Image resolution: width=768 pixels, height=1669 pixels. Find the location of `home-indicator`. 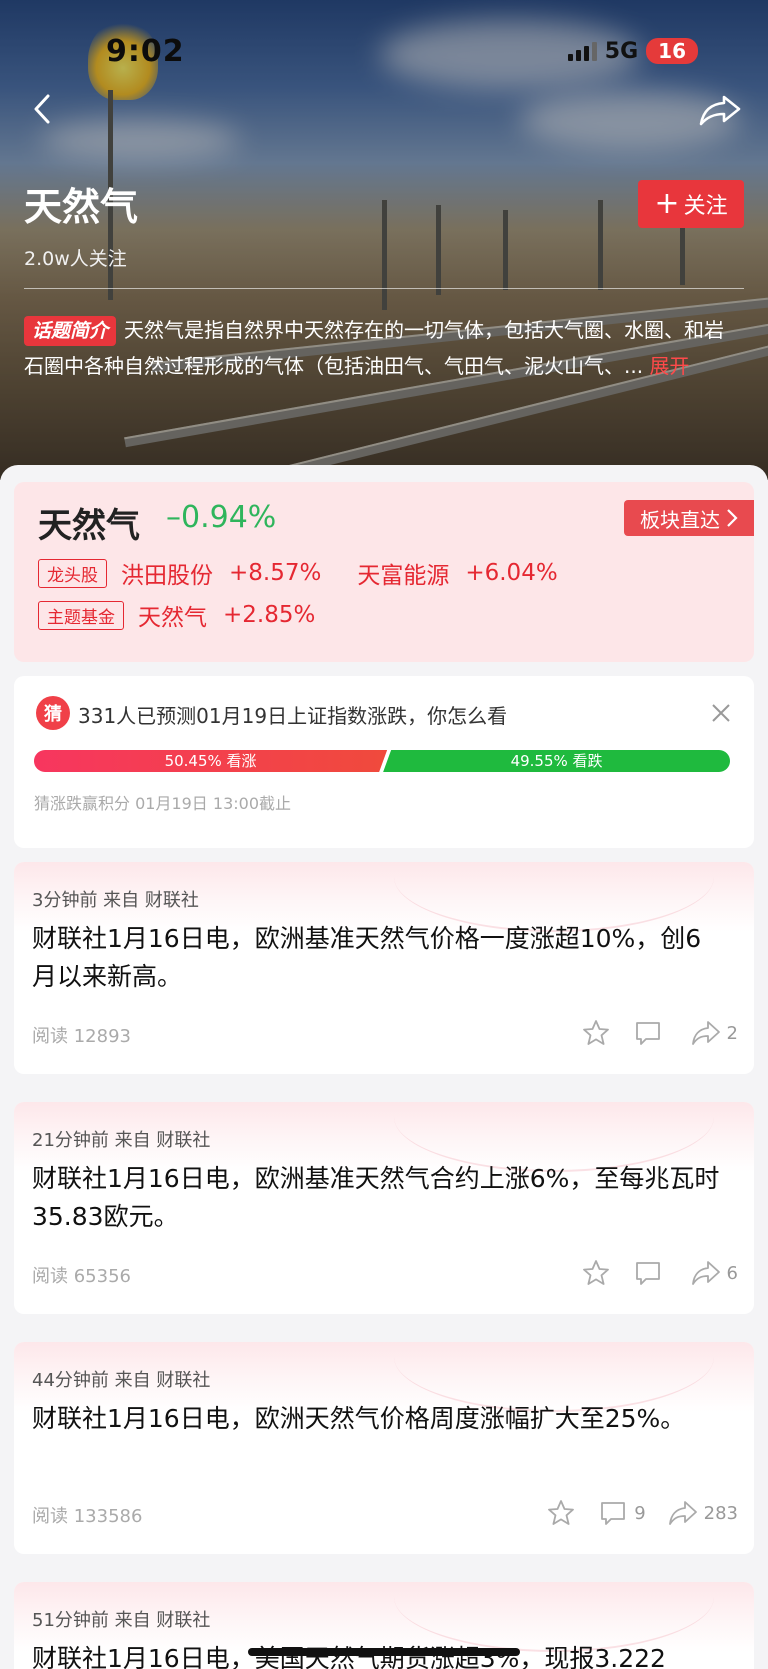

home-indicator is located at coordinates (384, 1652).